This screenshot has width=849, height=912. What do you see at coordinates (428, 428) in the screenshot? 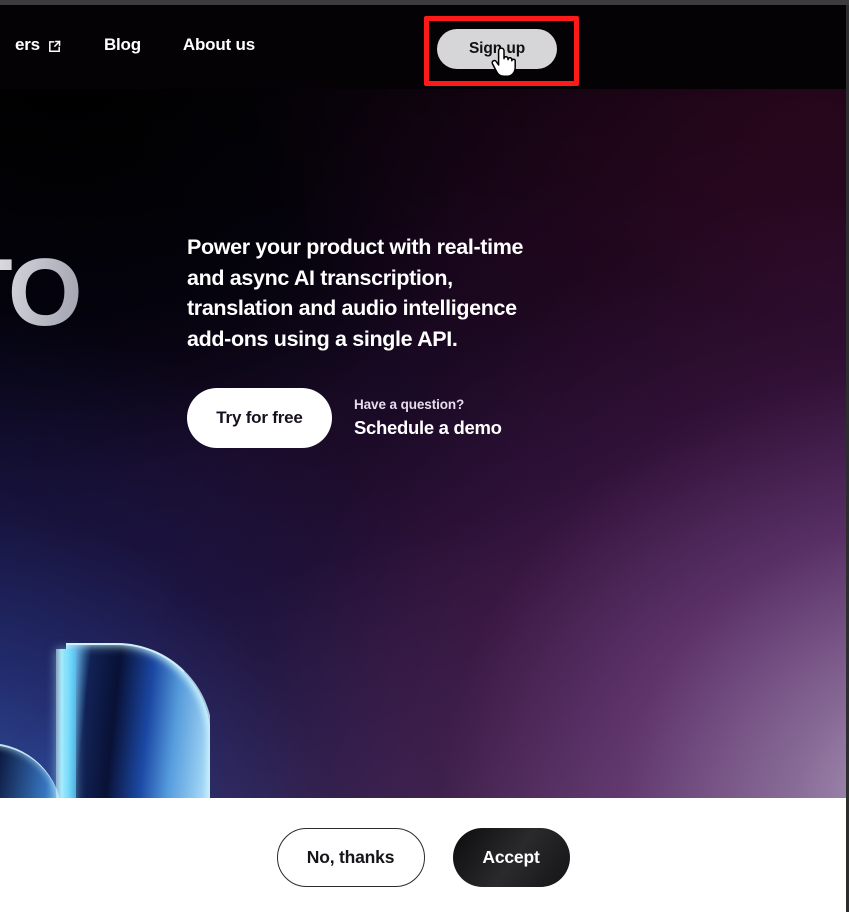
I see `schedule-a-demo-link: Schedule a demo` at bounding box center [428, 428].